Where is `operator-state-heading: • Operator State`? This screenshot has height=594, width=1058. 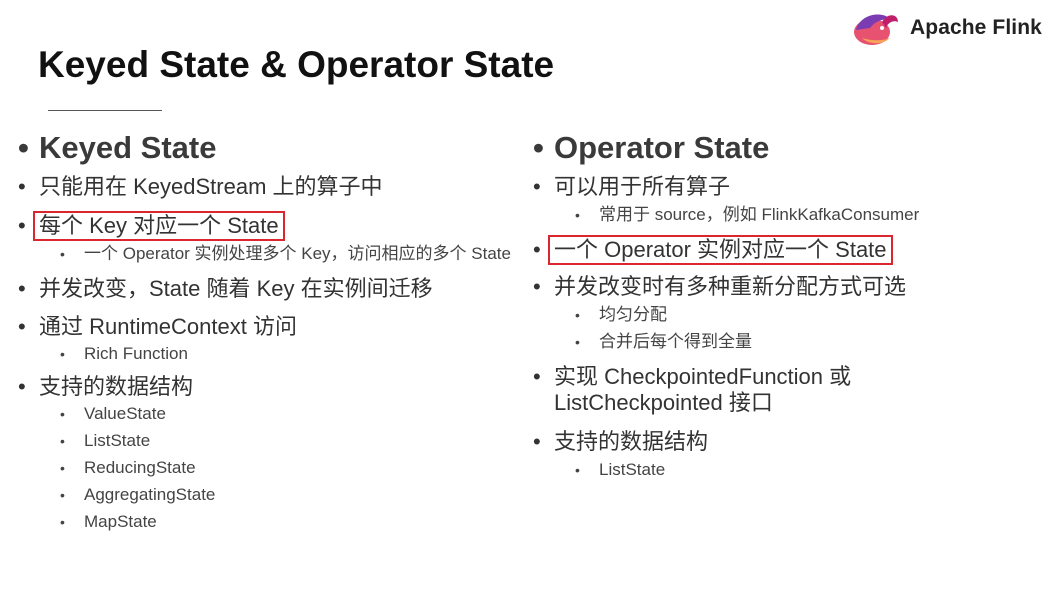 operator-state-heading: • Operator State is located at coordinates (790, 148).